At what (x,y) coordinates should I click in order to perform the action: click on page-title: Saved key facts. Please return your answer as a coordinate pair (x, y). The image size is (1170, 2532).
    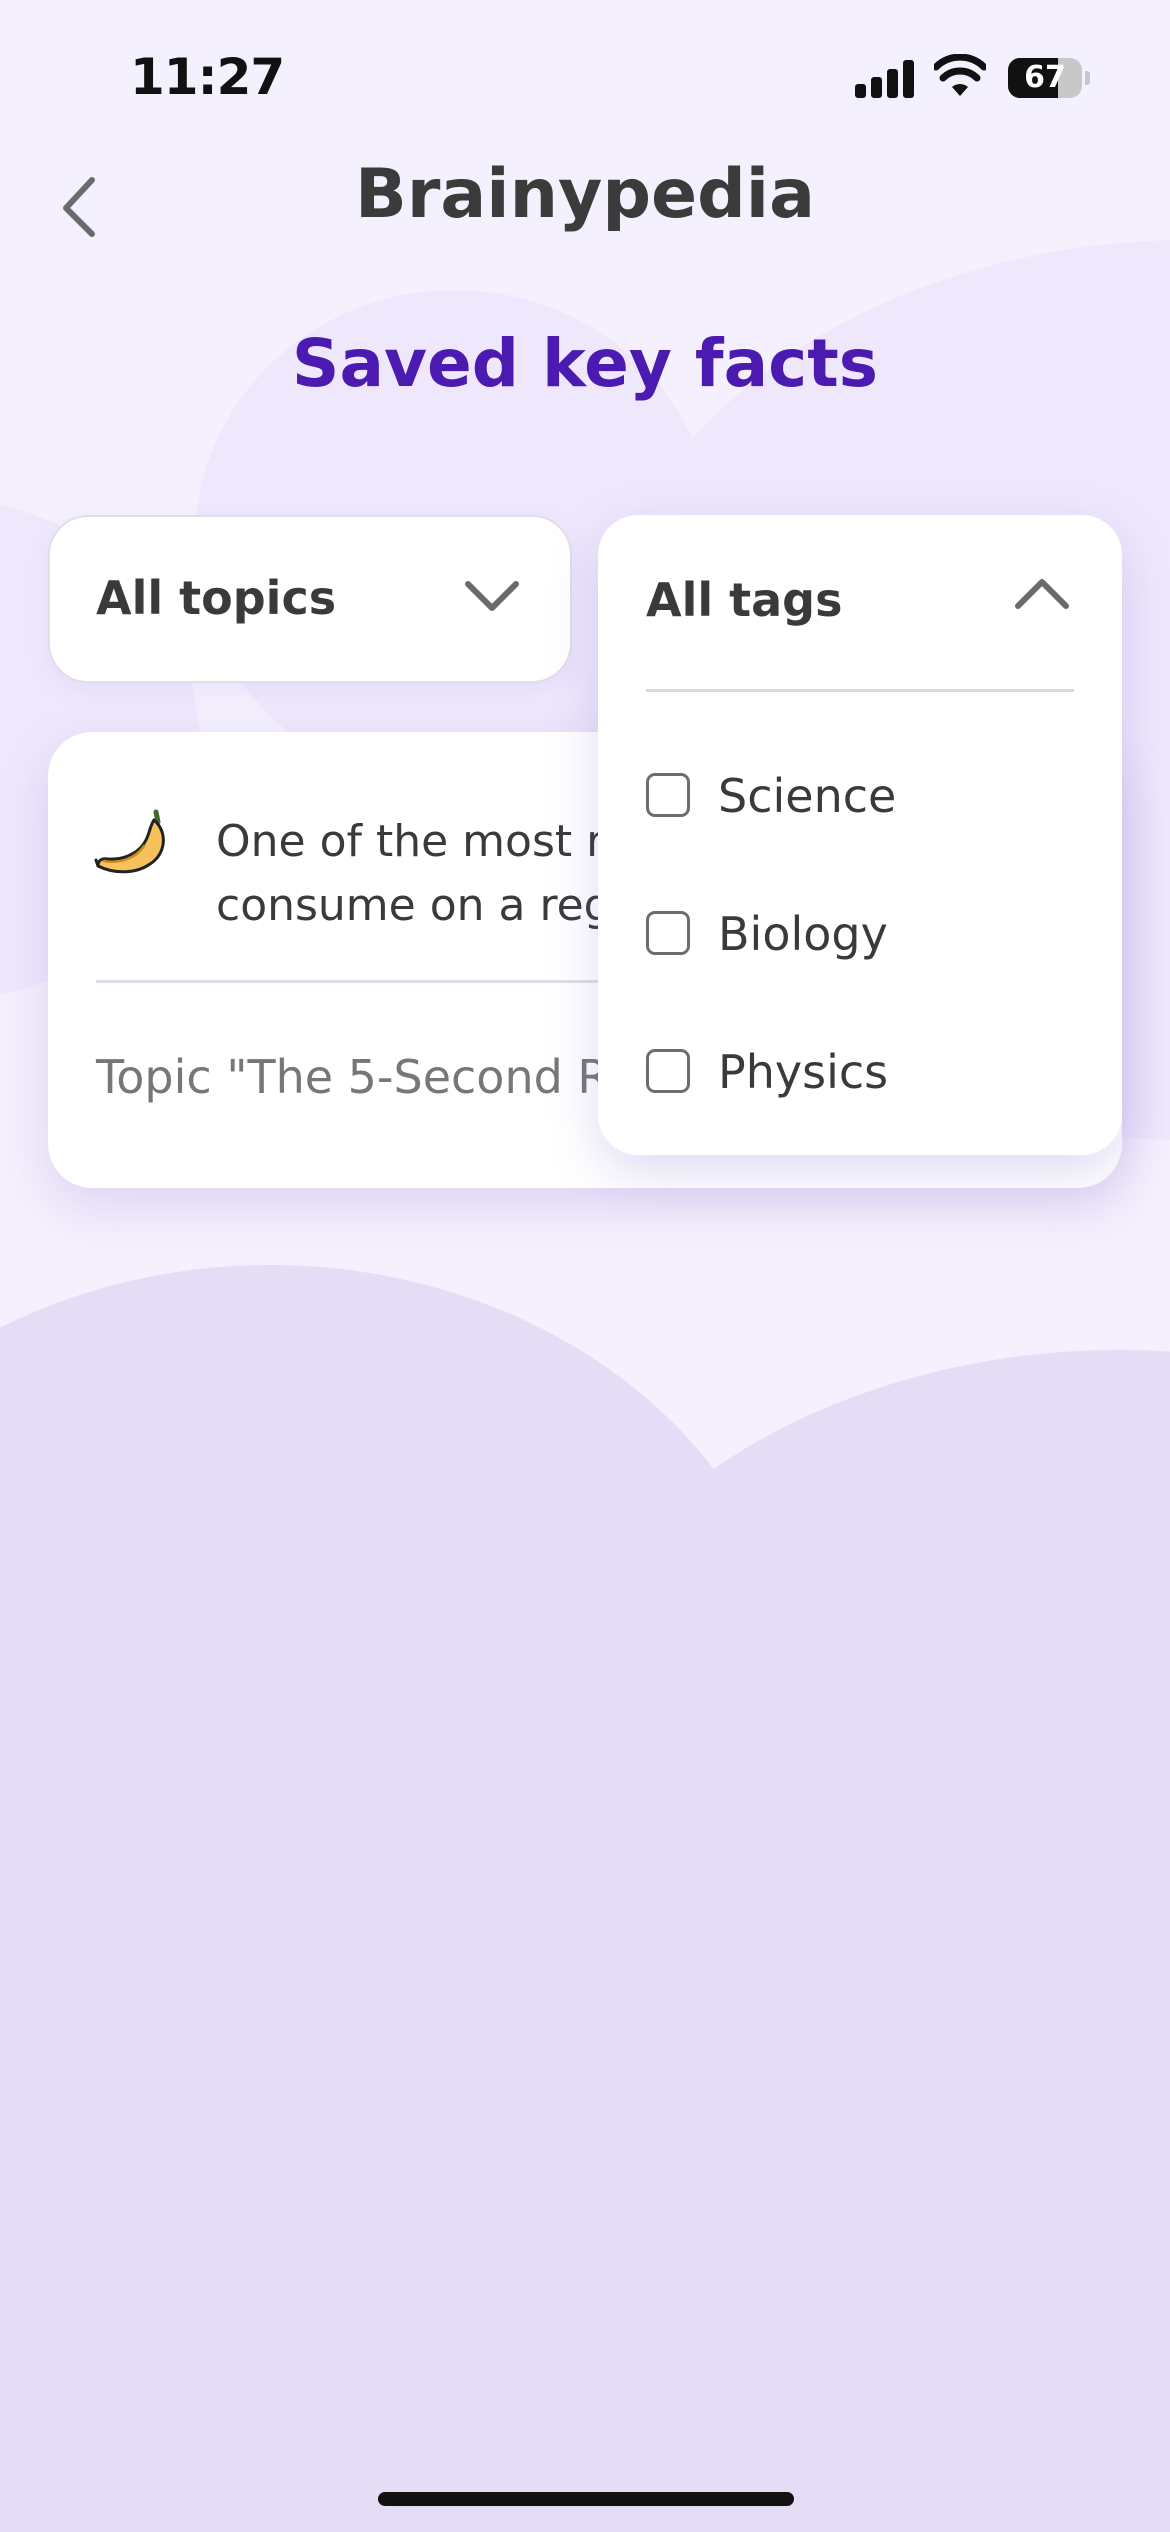
    Looking at the image, I should click on (585, 363).